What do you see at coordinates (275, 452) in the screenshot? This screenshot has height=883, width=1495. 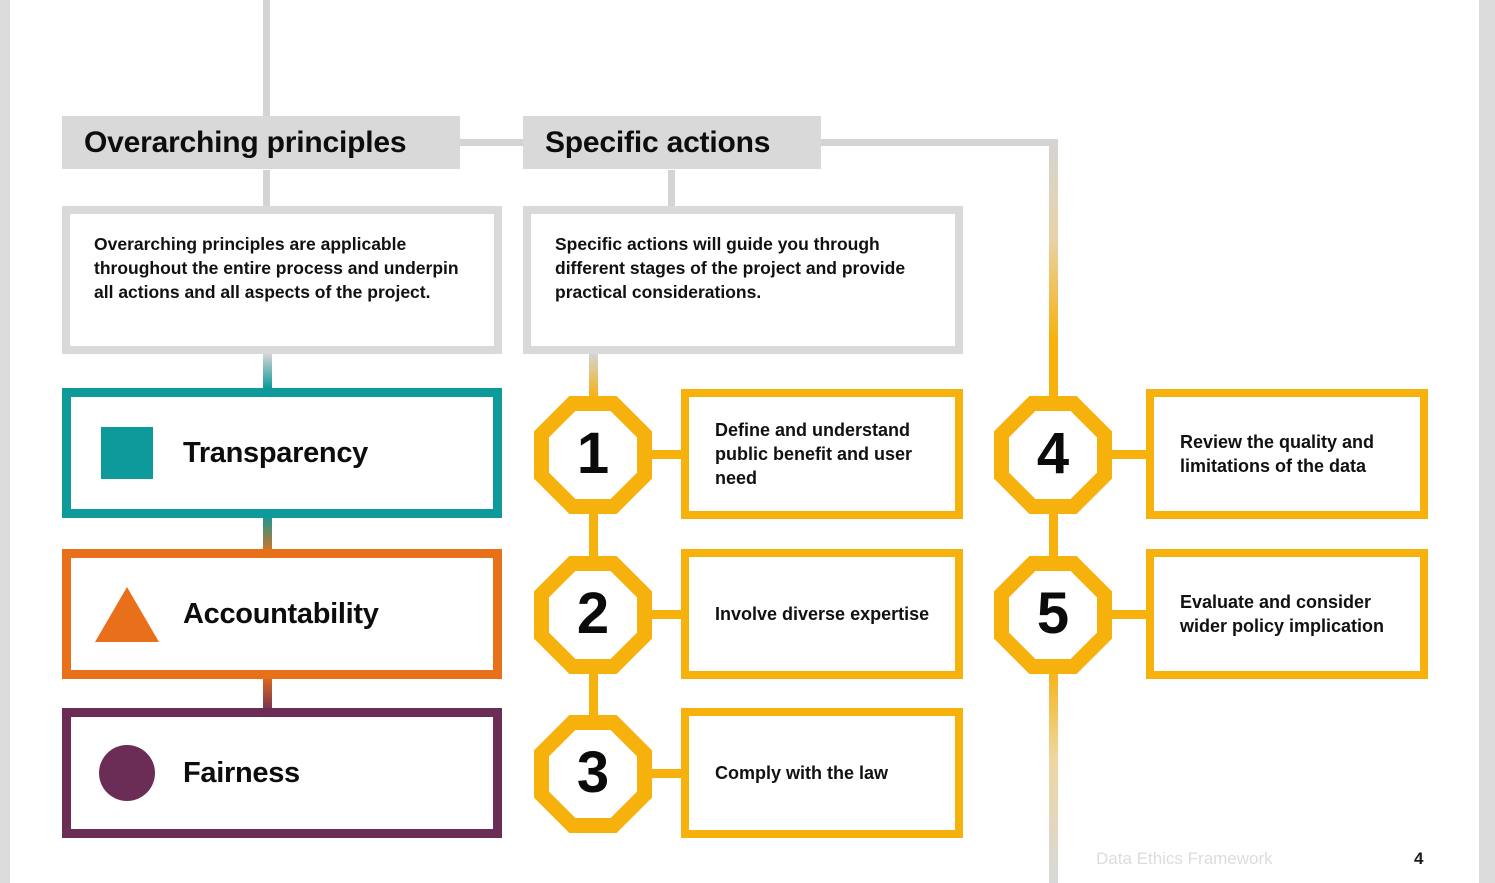 I see `principle-label: Transparency` at bounding box center [275, 452].